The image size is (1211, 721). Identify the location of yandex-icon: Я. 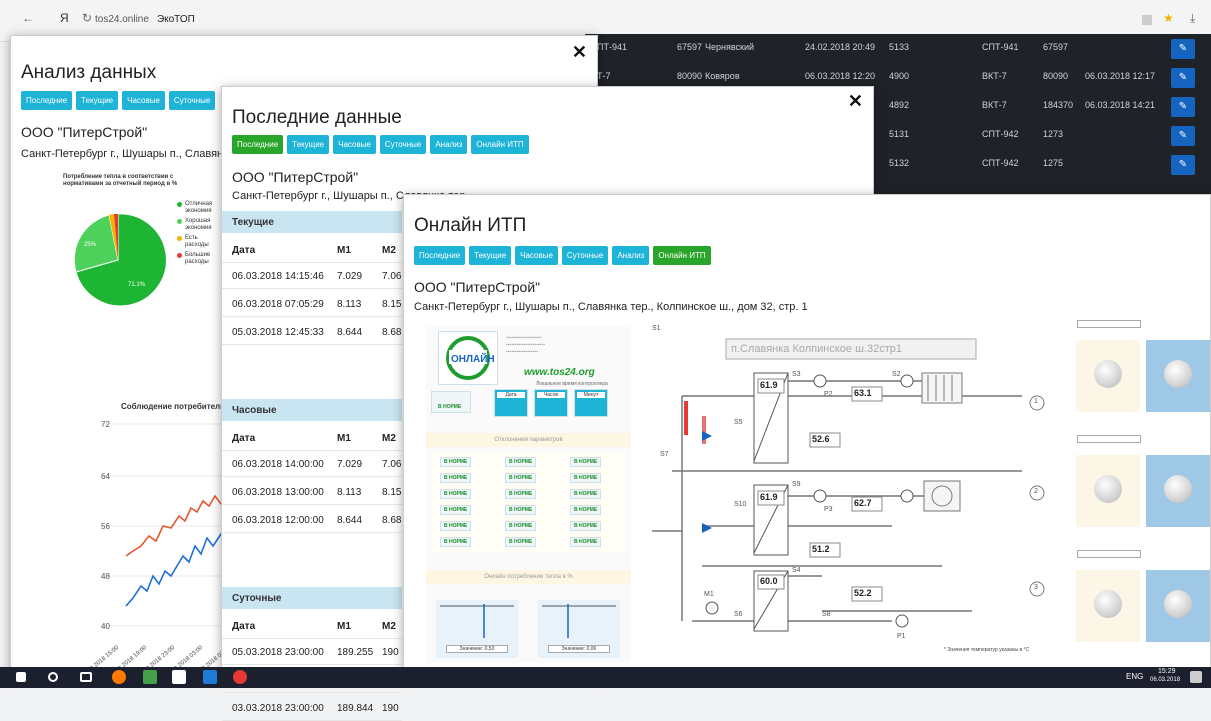
(64, 18).